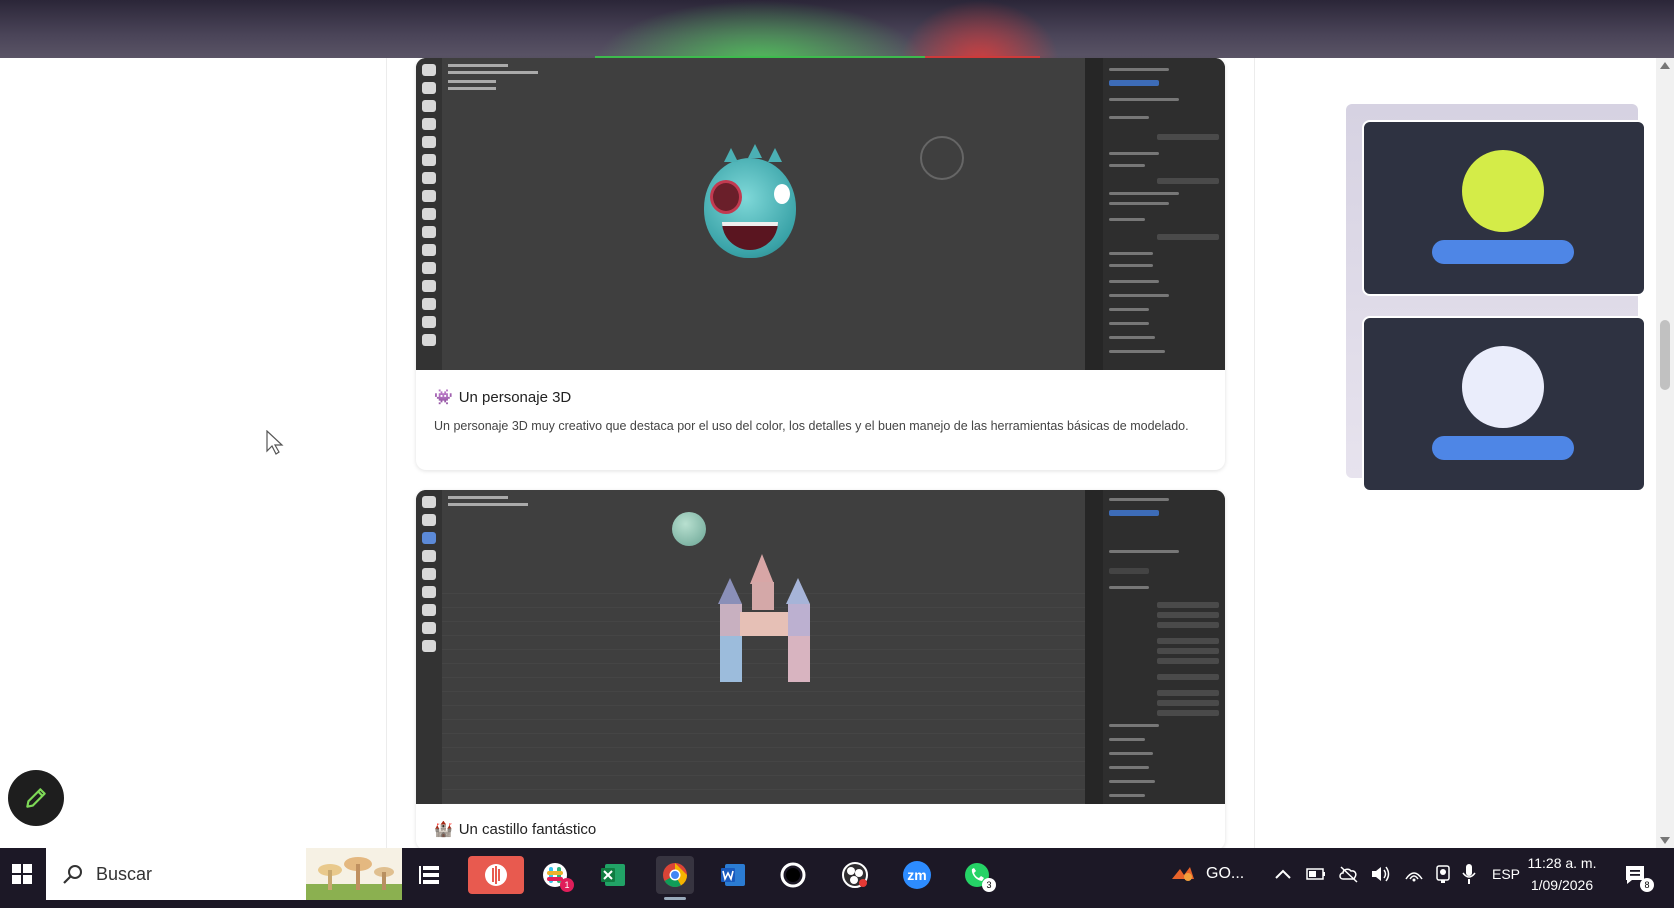 The image size is (1674, 908). What do you see at coordinates (1443, 874) in the screenshot?
I see `meet-now-icon` at bounding box center [1443, 874].